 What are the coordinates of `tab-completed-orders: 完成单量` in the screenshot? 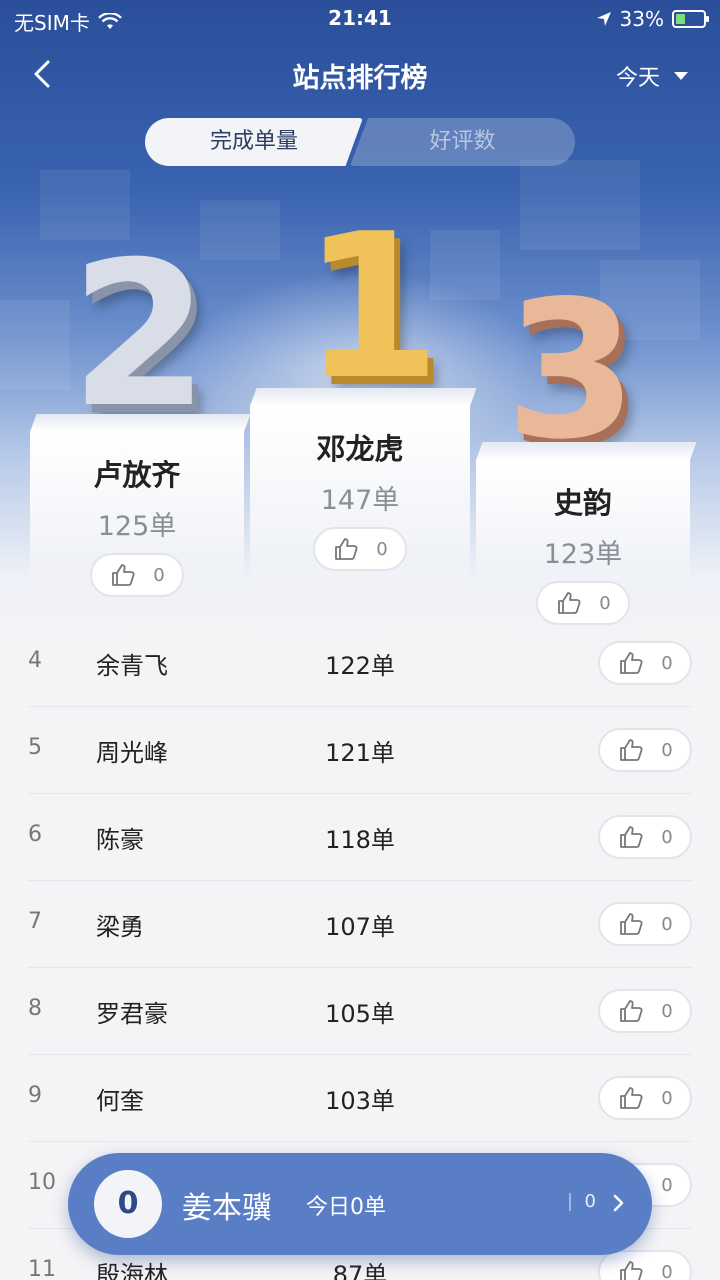 It's located at (254, 142).